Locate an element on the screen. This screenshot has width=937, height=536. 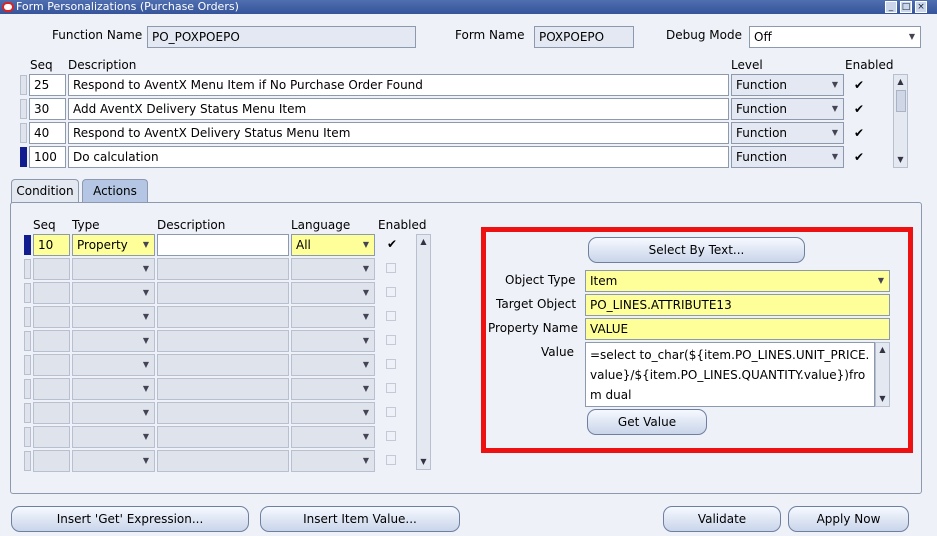
object-type-select: Item ▼ is located at coordinates (737, 281).